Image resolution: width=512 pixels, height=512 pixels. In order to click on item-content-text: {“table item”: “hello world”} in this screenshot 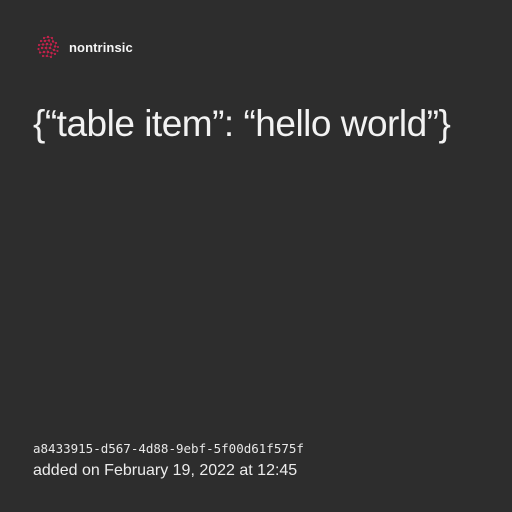, I will do `click(242, 123)`.